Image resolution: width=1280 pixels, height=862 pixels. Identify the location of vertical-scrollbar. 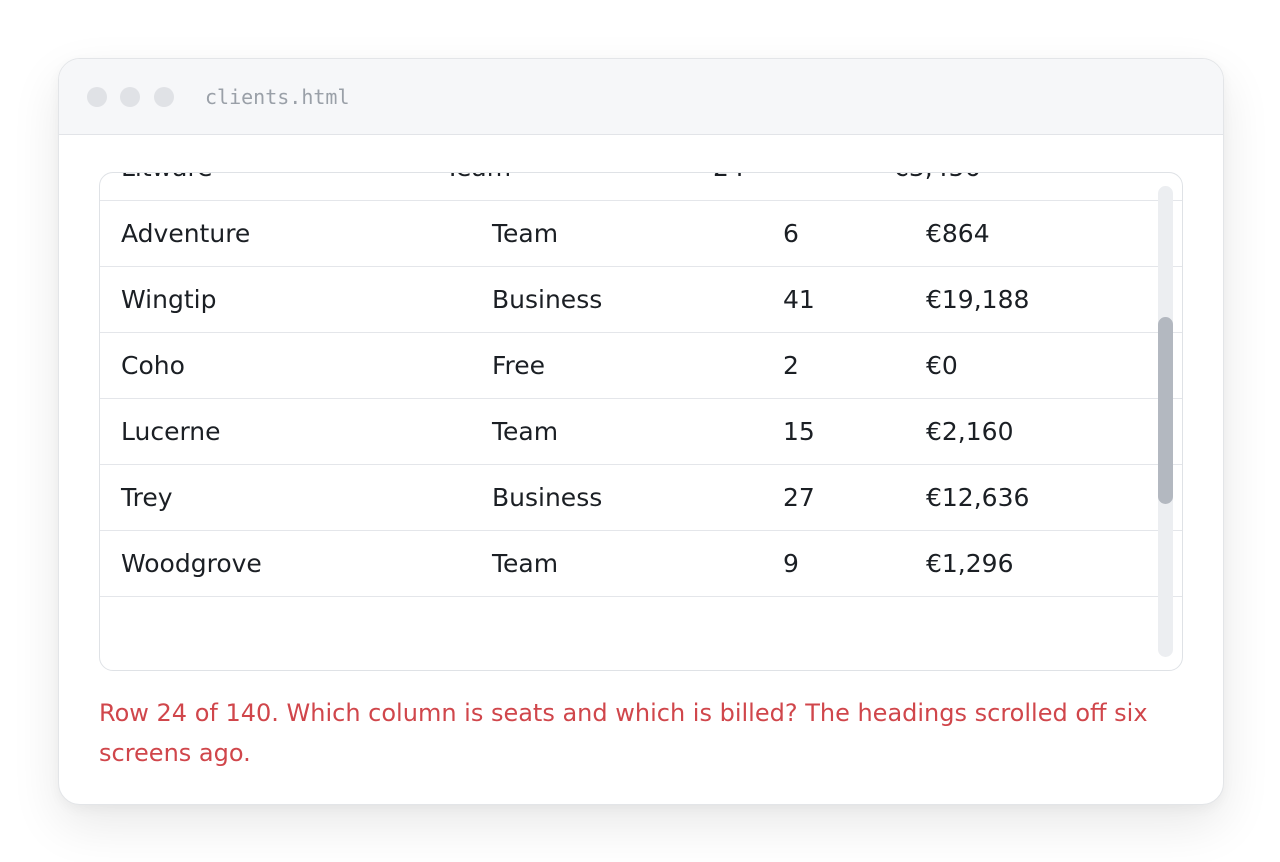
(1165, 421).